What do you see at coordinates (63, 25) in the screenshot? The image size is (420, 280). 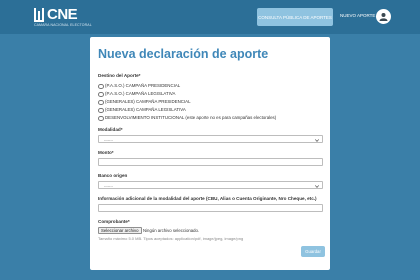 I see `logo-subtitle: CAMARA NACIONAL ELECTORAL` at bounding box center [63, 25].